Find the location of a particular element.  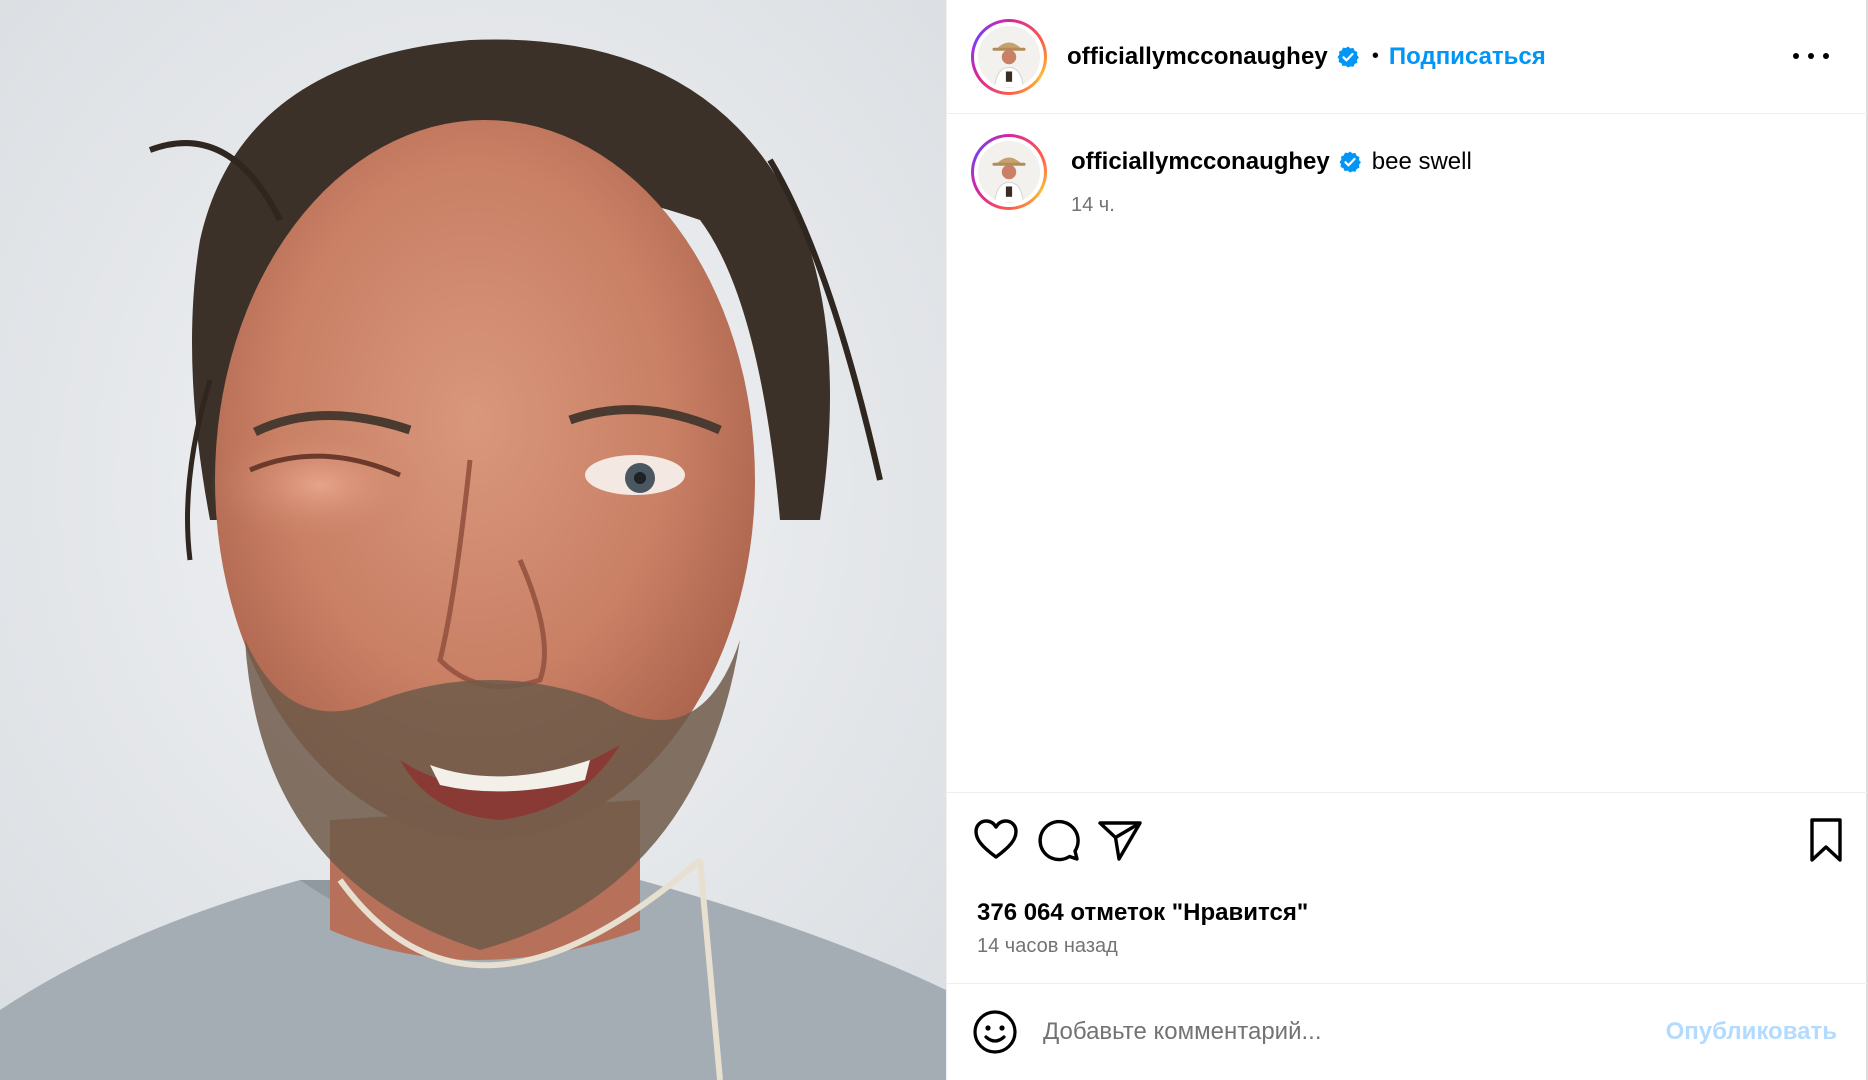

bookmark-icon is located at coordinates (1826, 840).